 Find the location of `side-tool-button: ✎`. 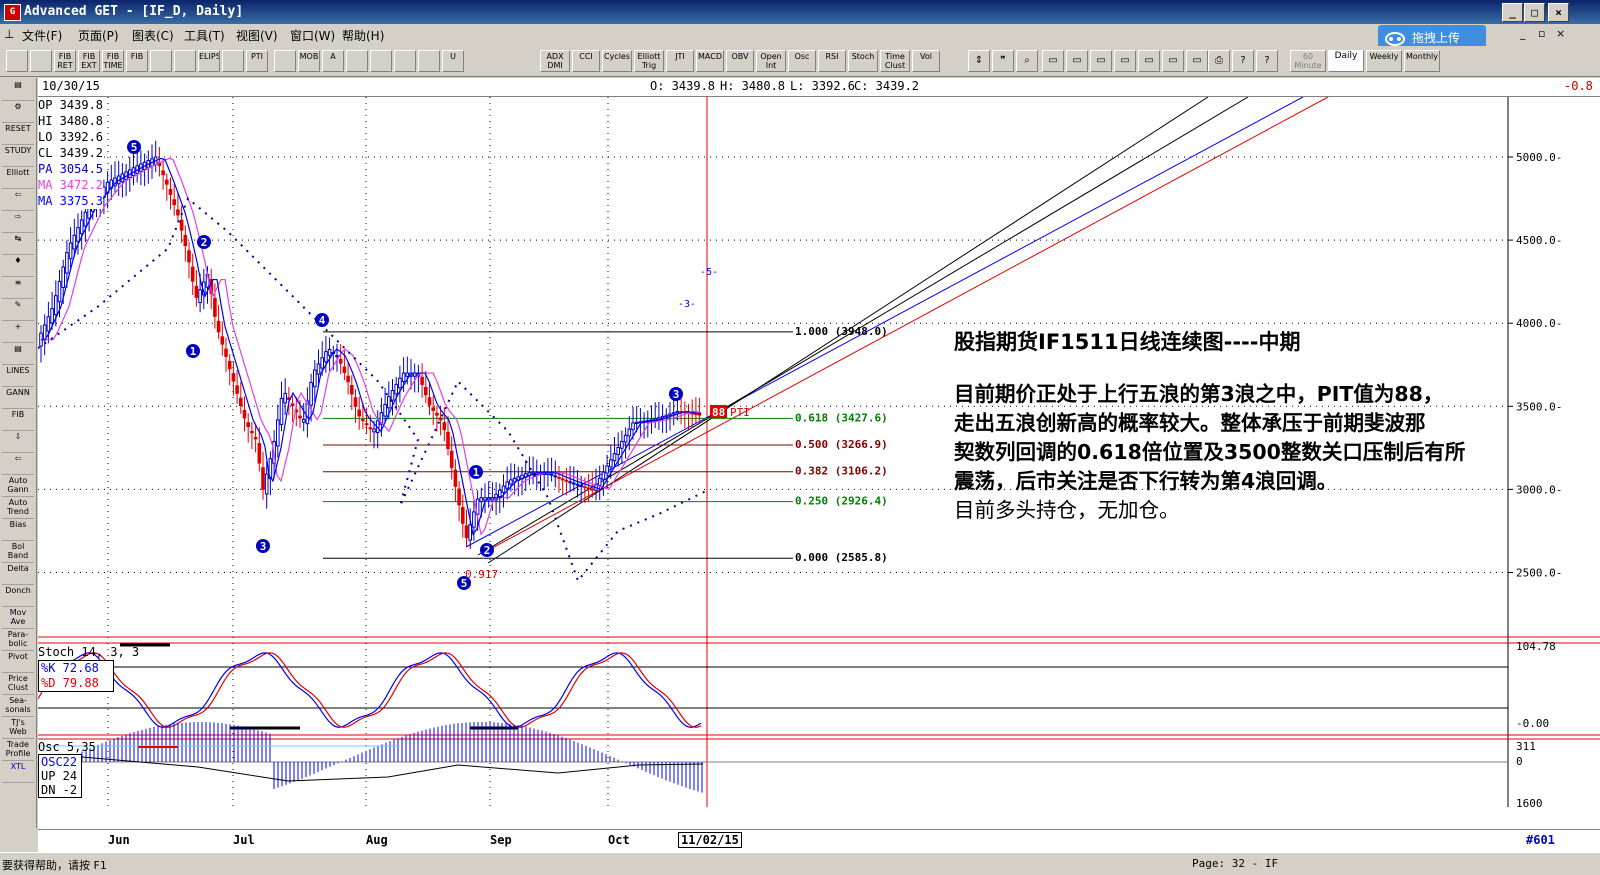

side-tool-button: ✎ is located at coordinates (18, 310).